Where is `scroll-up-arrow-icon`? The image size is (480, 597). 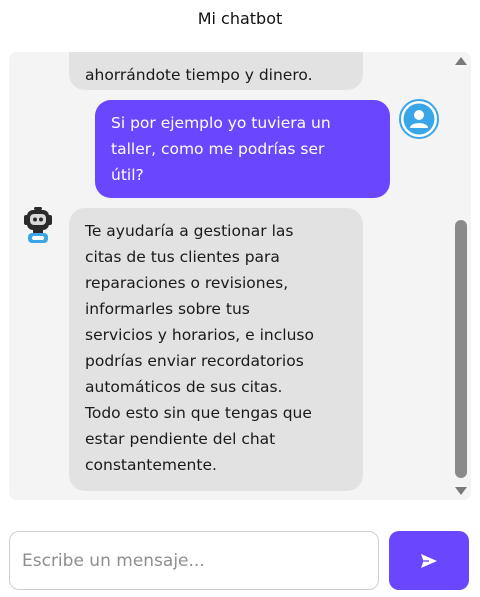 scroll-up-arrow-icon is located at coordinates (461, 61).